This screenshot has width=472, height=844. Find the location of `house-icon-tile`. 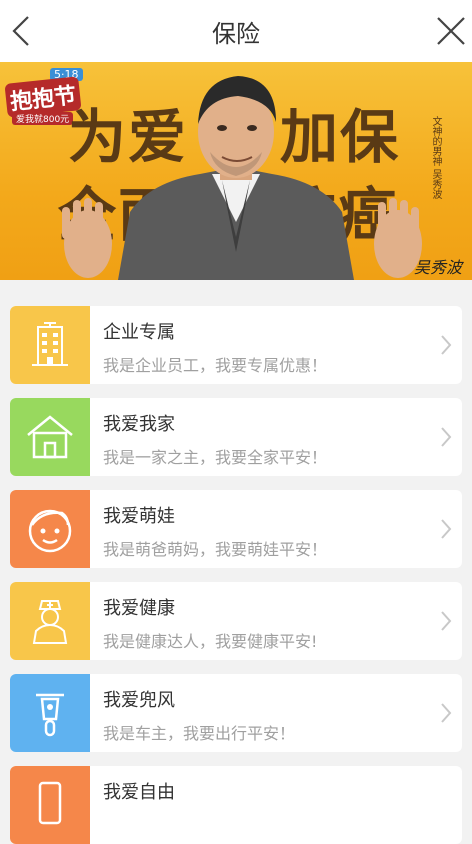

house-icon-tile is located at coordinates (50, 437).